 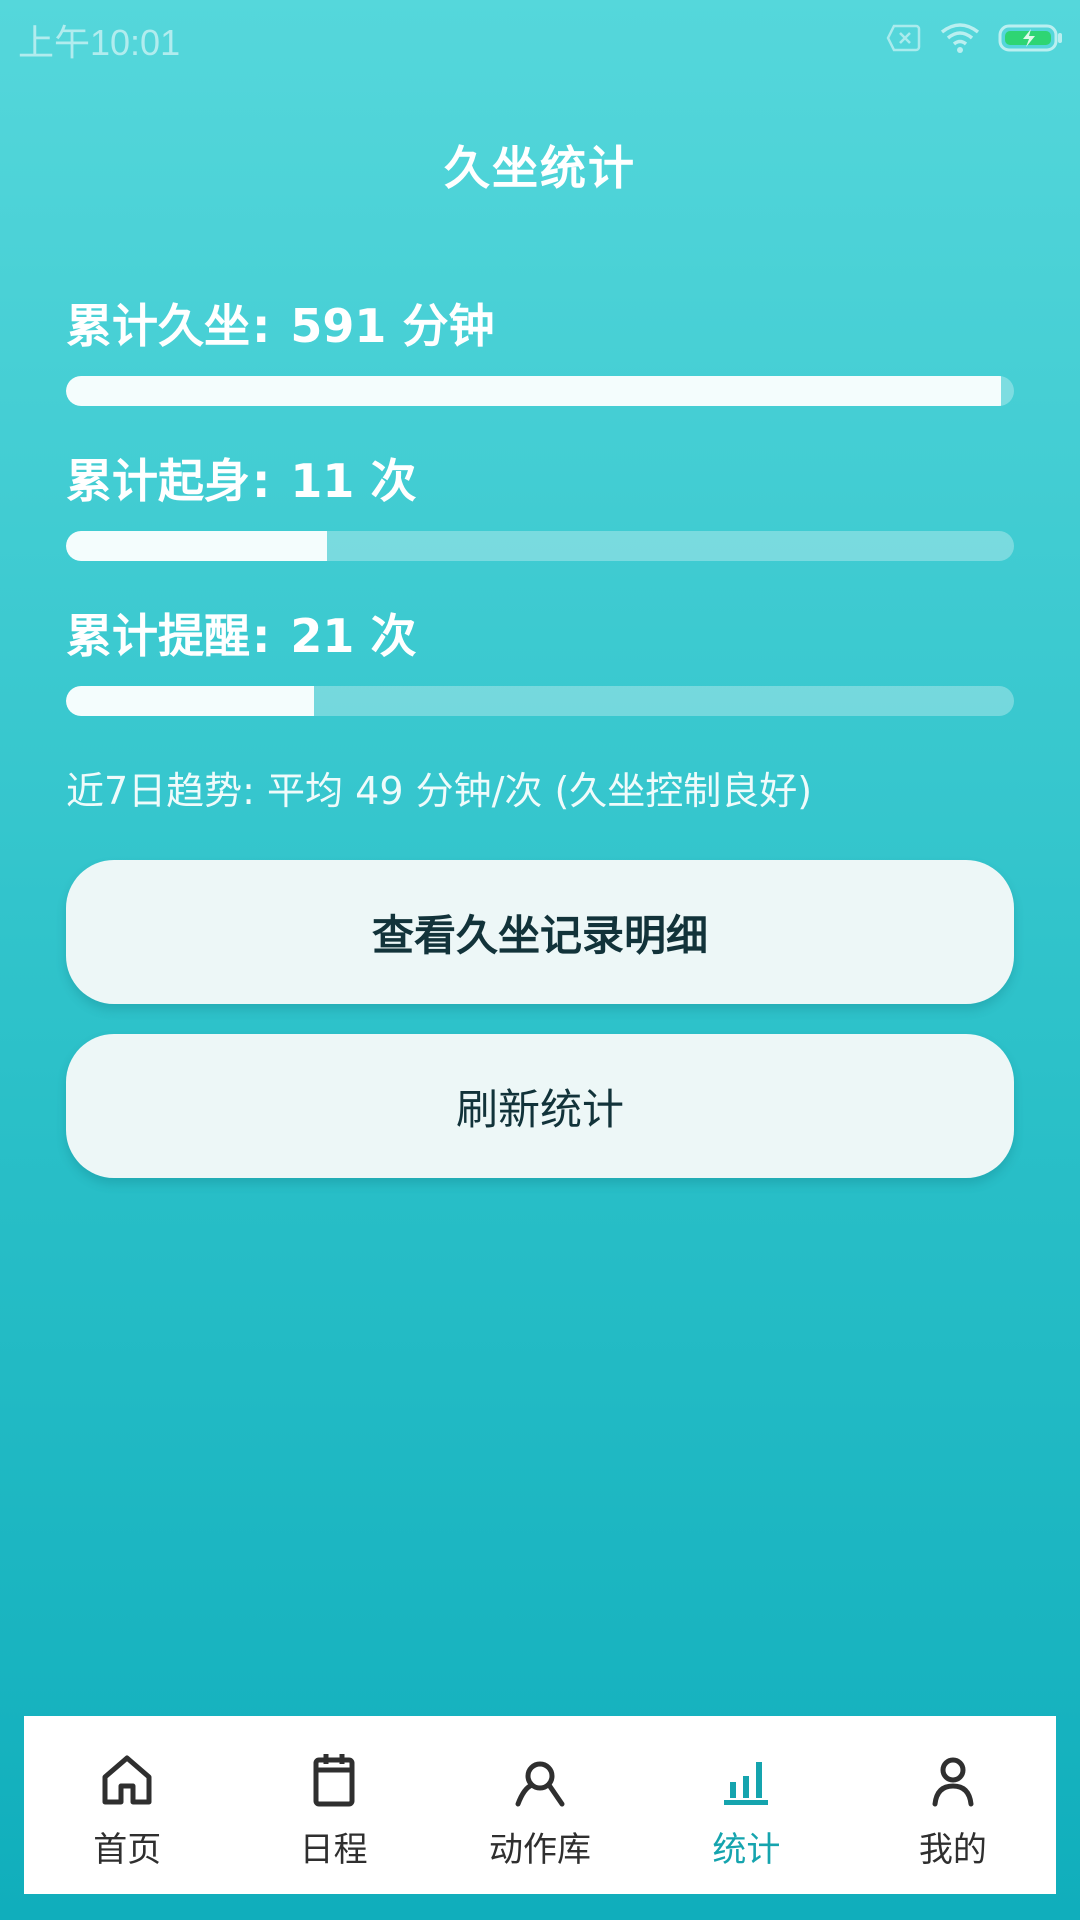 What do you see at coordinates (127, 1780) in the screenshot?
I see `home-icon` at bounding box center [127, 1780].